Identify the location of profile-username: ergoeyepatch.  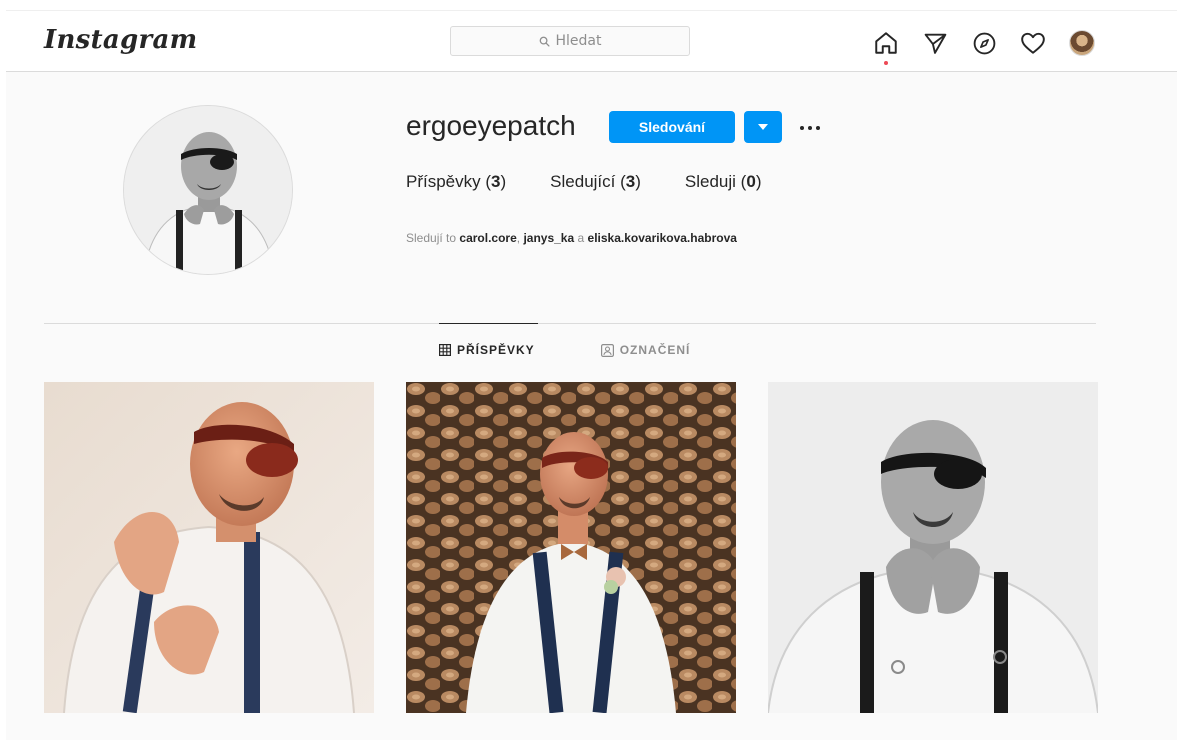
(491, 125).